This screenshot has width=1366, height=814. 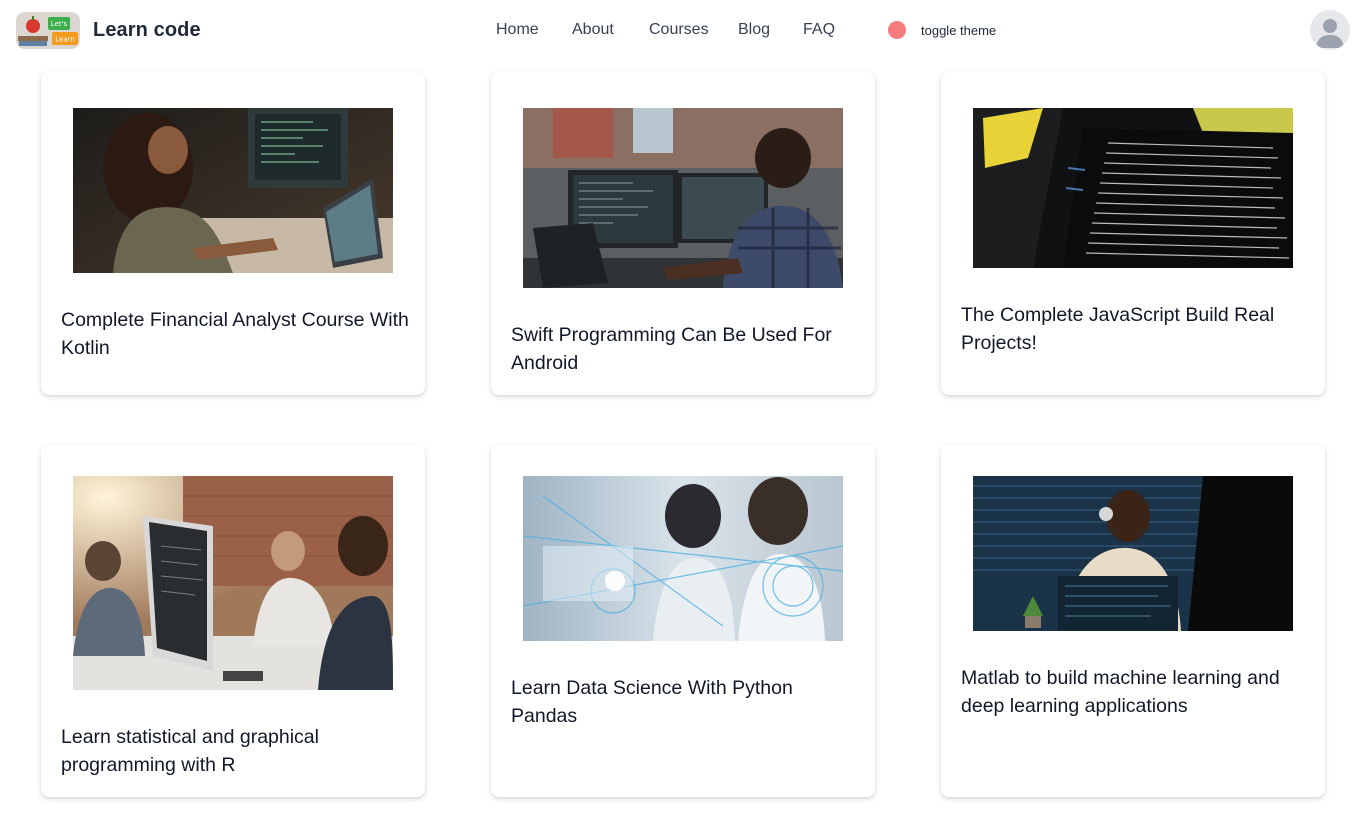 I want to click on theme-toggle-label: toggle theme, so click(x=958, y=30).